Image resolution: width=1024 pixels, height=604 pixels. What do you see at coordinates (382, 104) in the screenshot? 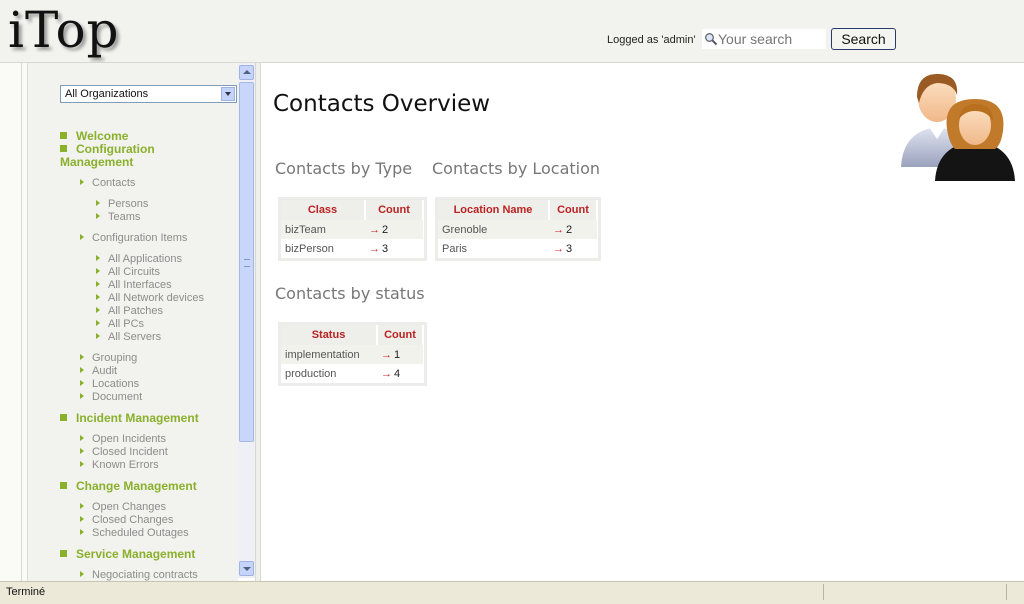
I see `page-title: Contacts Overview` at bounding box center [382, 104].